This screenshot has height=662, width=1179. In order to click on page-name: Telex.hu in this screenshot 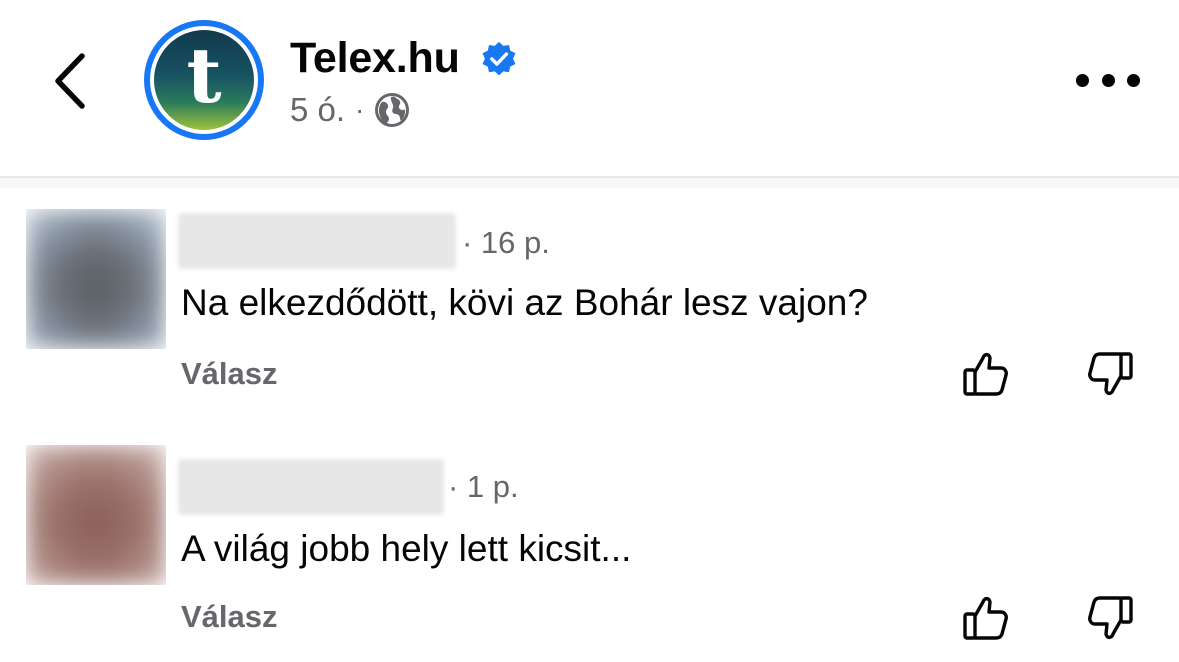, I will do `click(375, 58)`.